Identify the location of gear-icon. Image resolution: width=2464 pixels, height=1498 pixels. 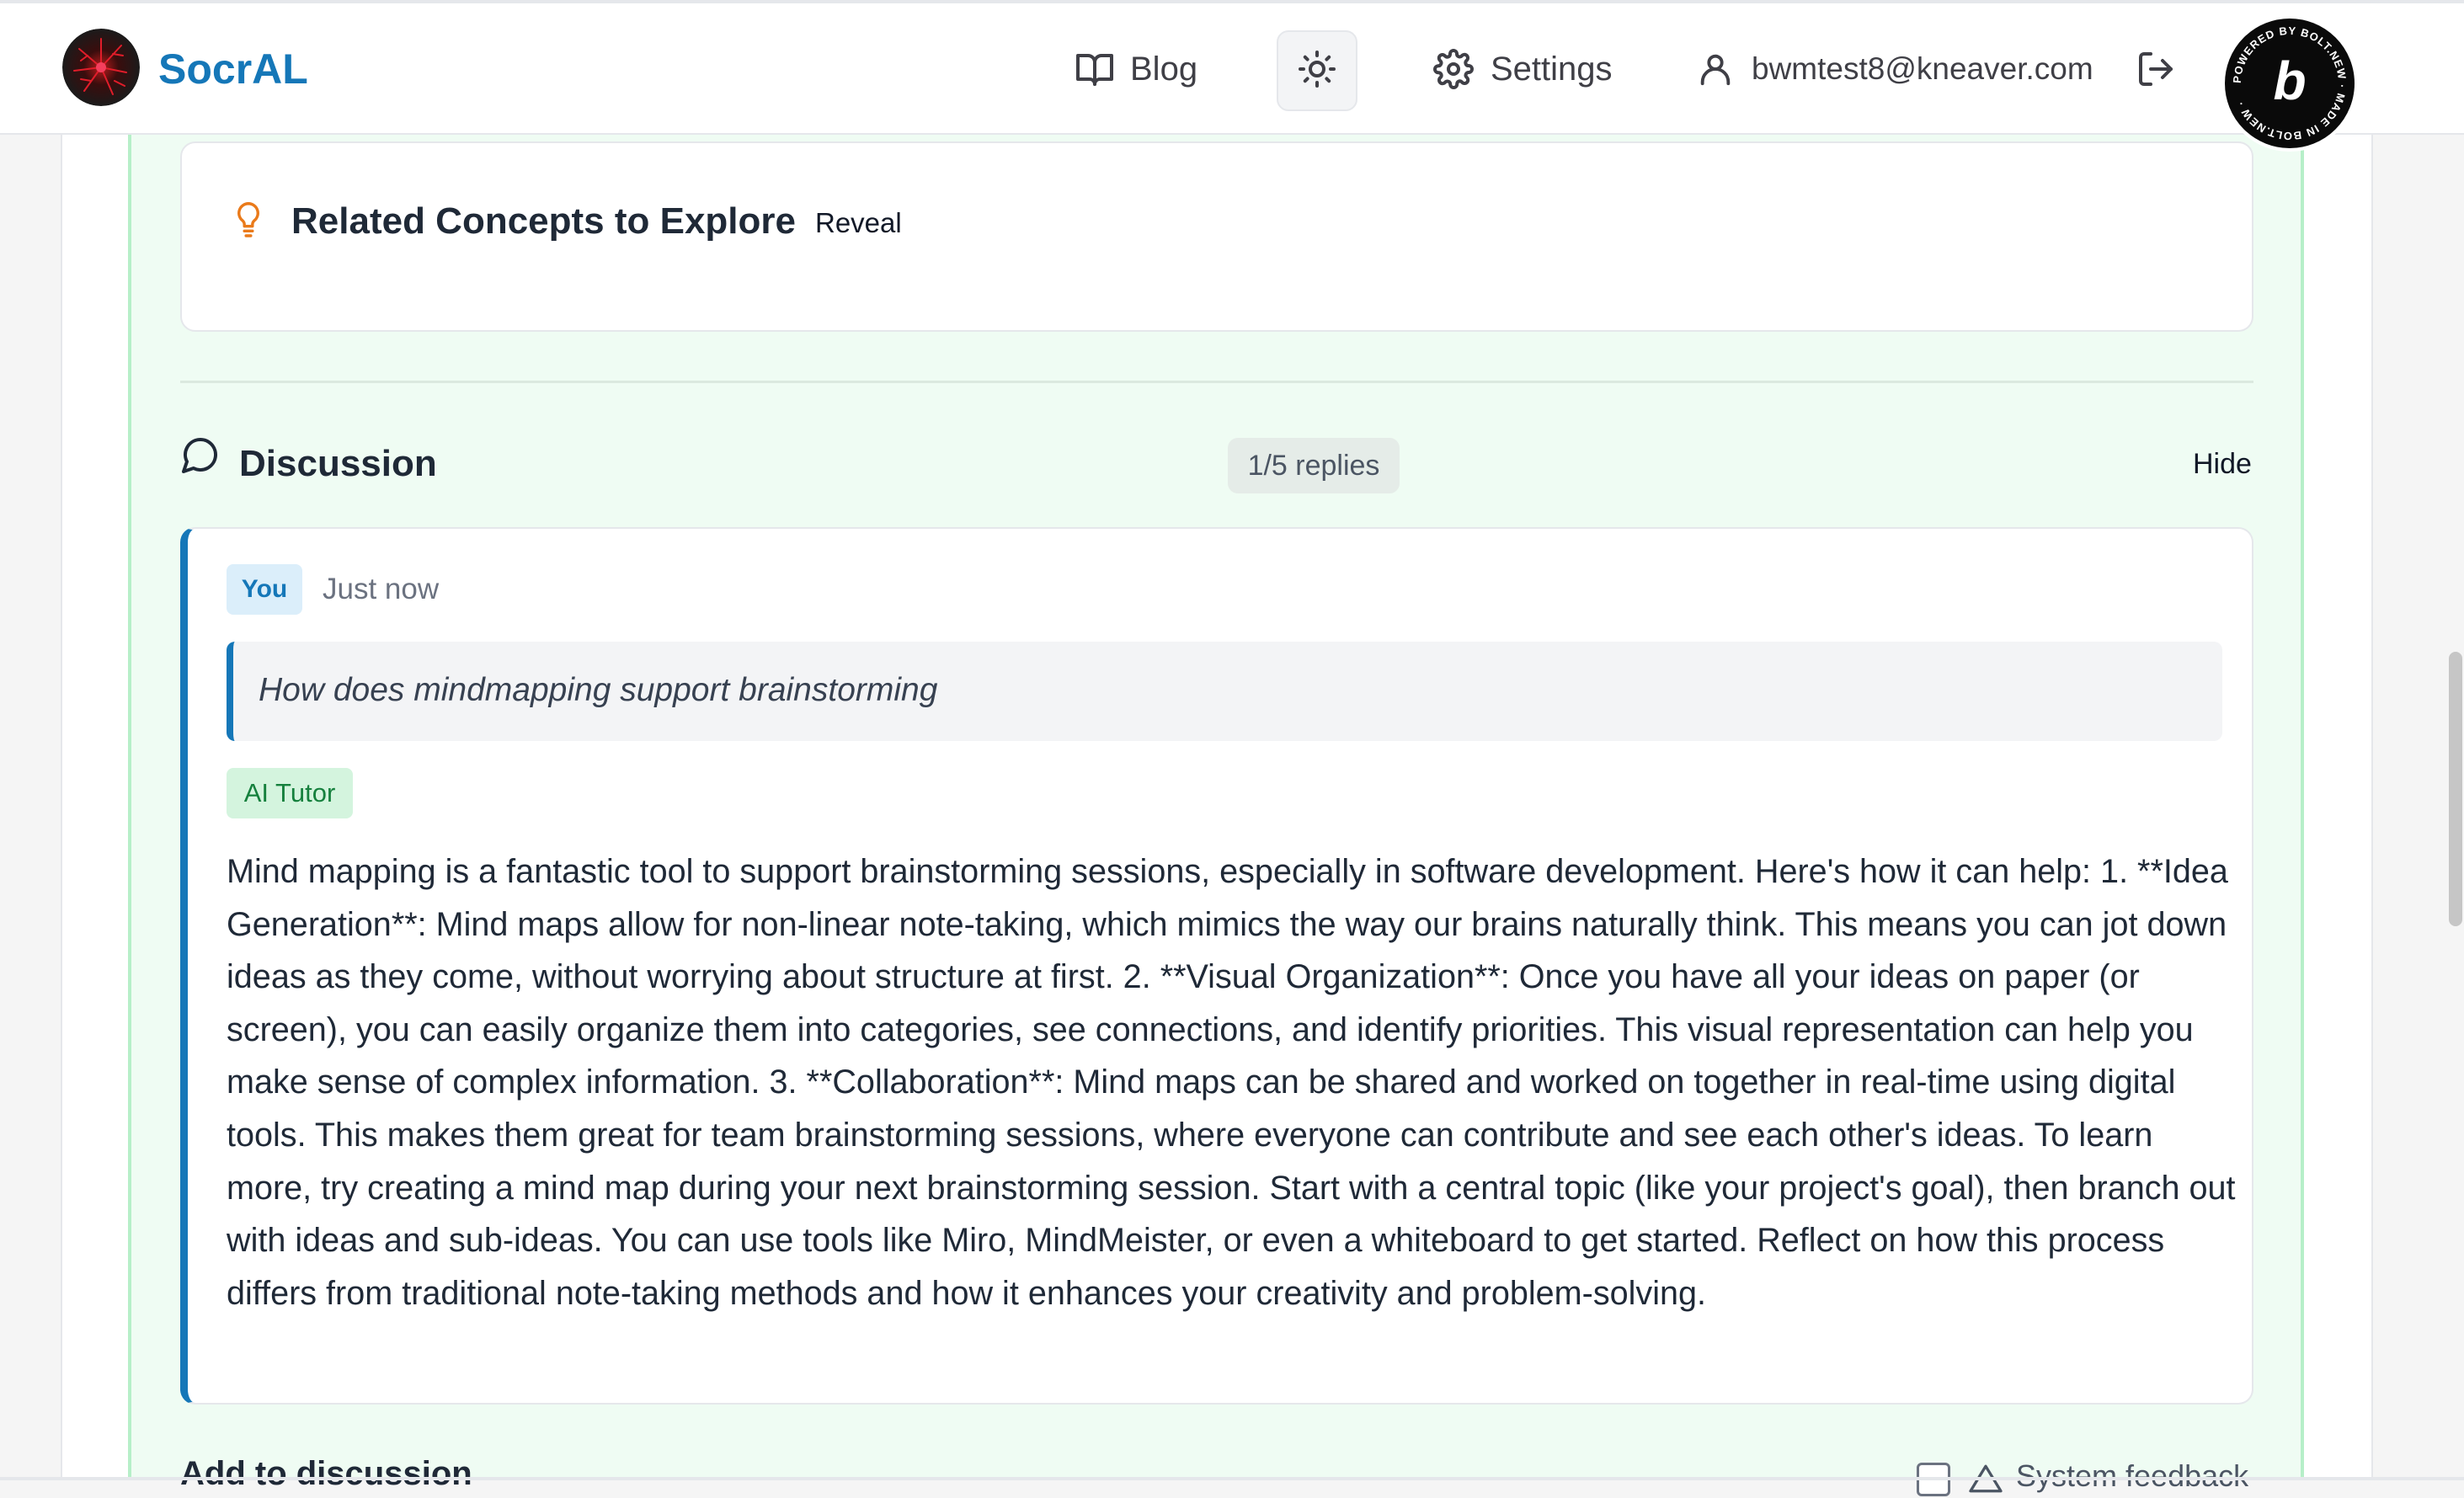
(1453, 69).